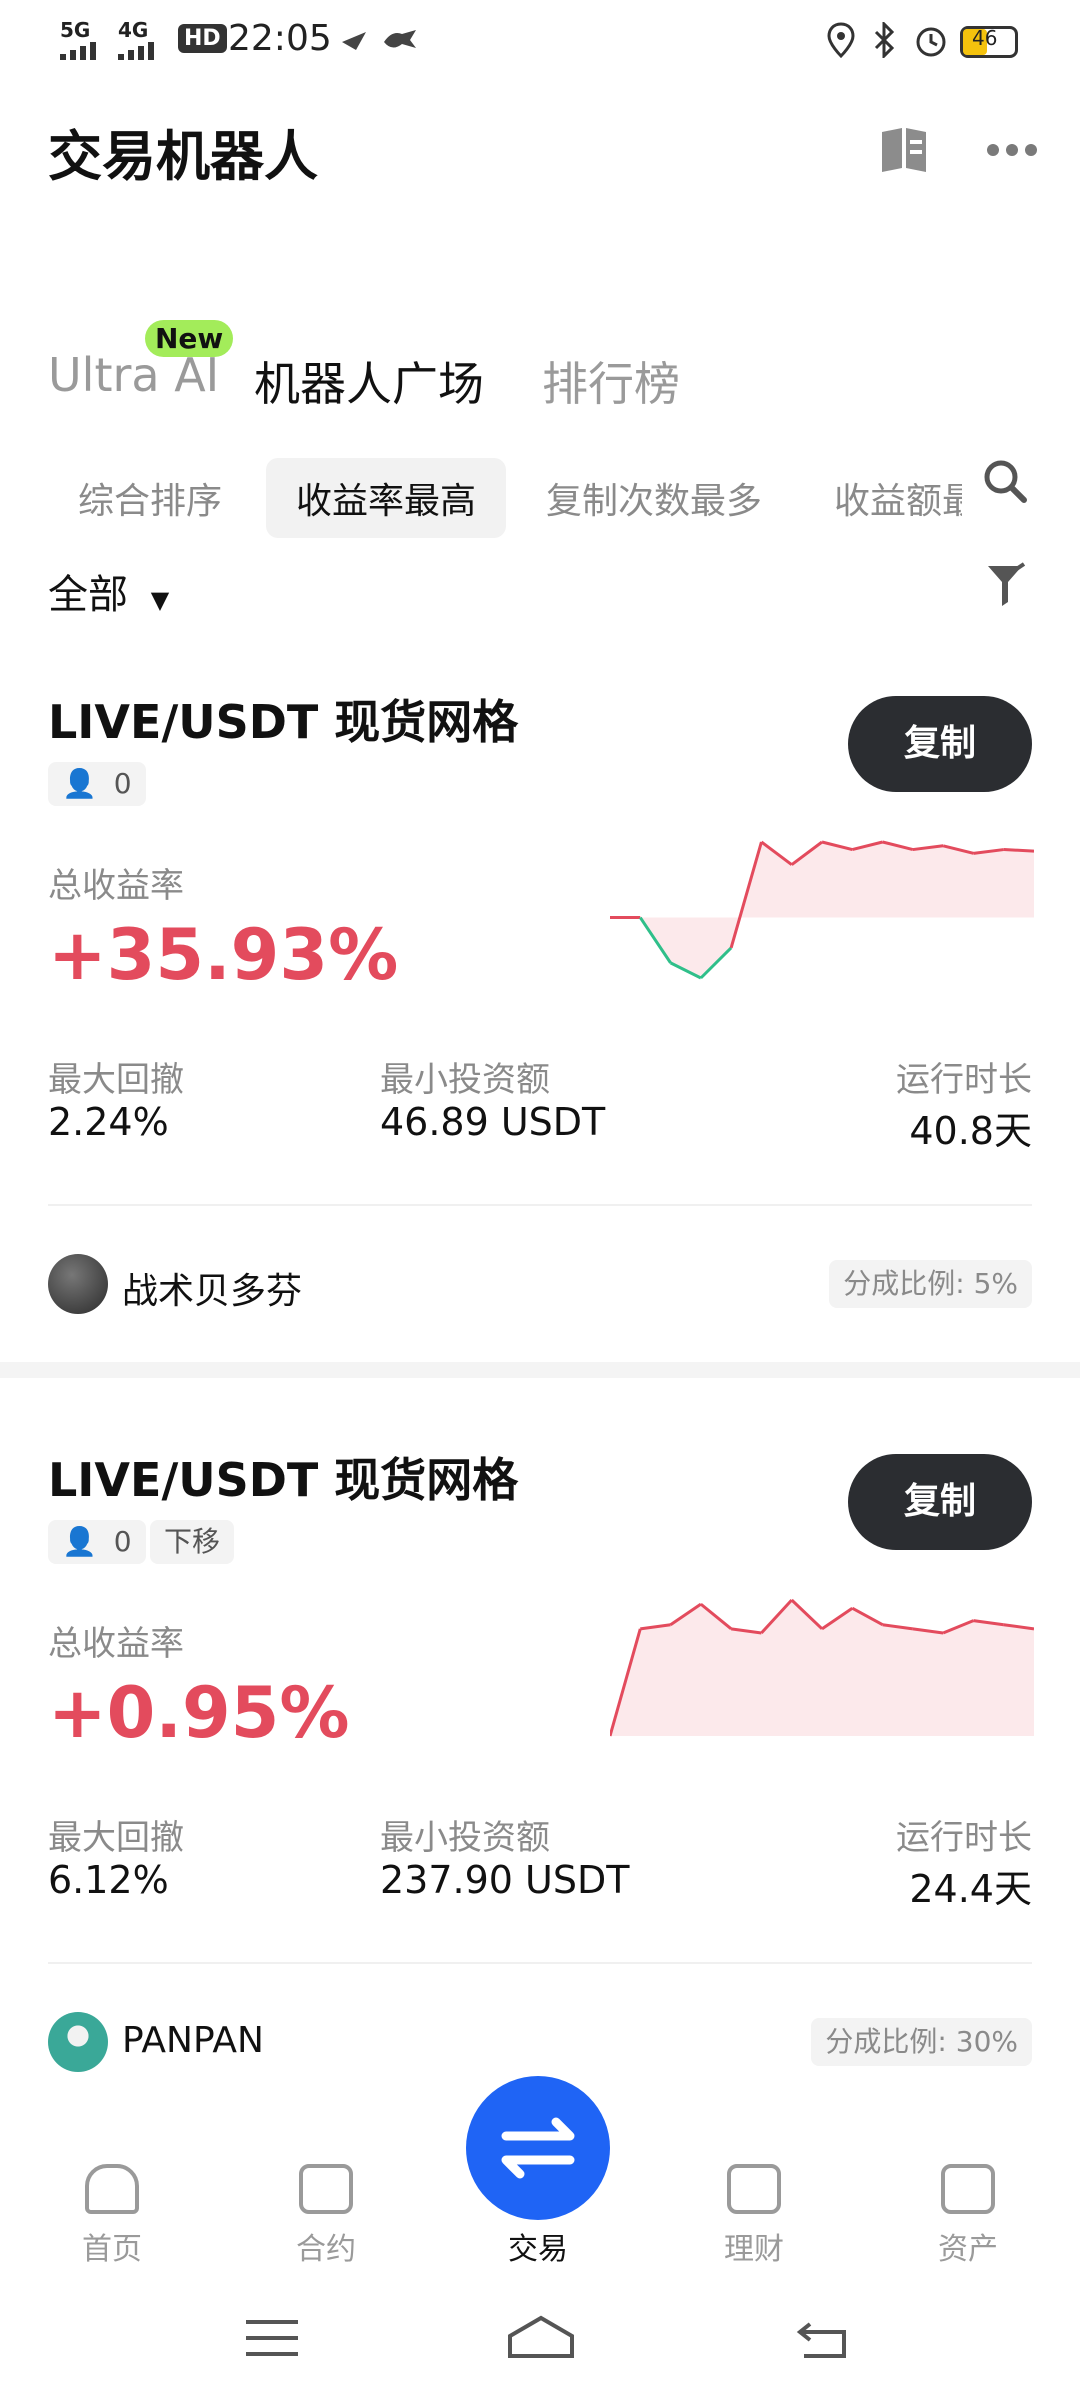  I want to click on filter-all-label: 全部, so click(88, 595).